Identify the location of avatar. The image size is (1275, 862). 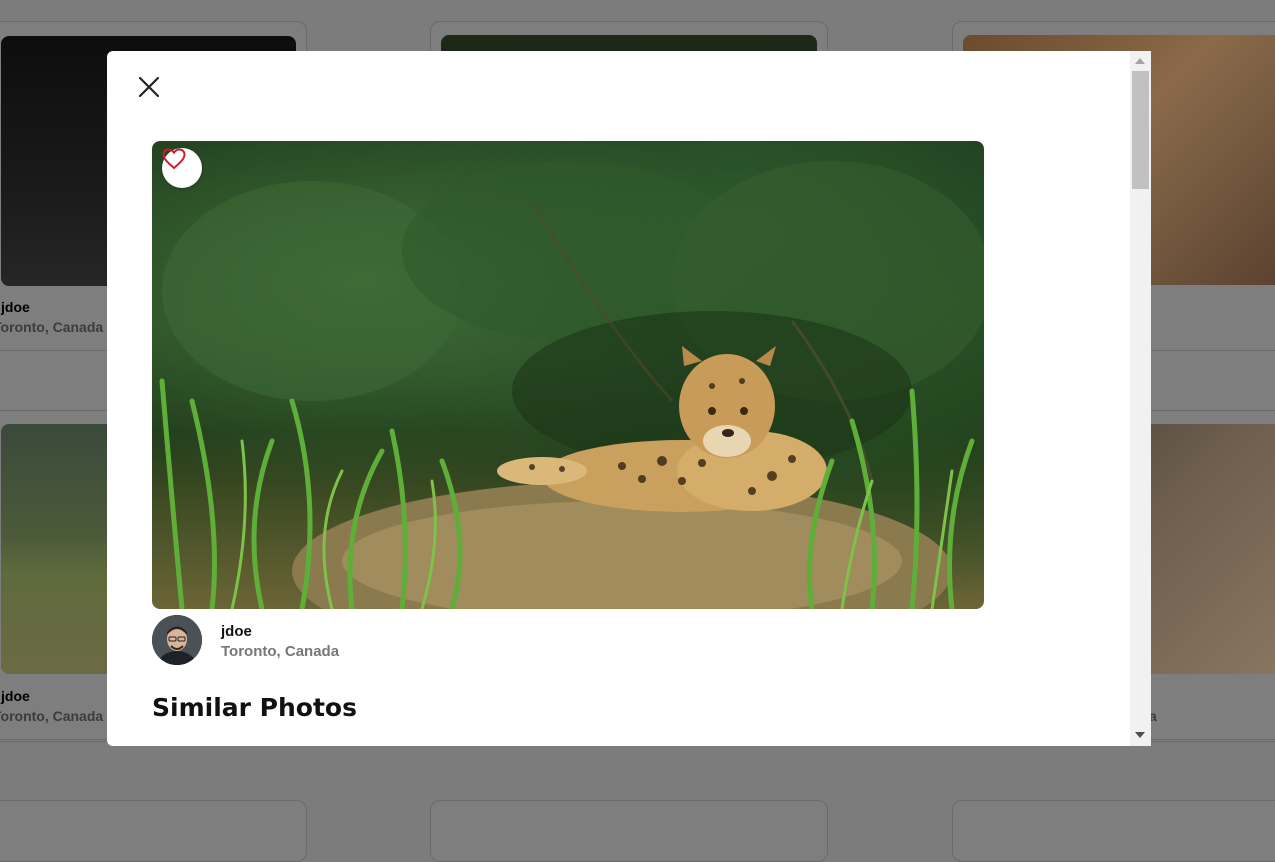
(177, 640).